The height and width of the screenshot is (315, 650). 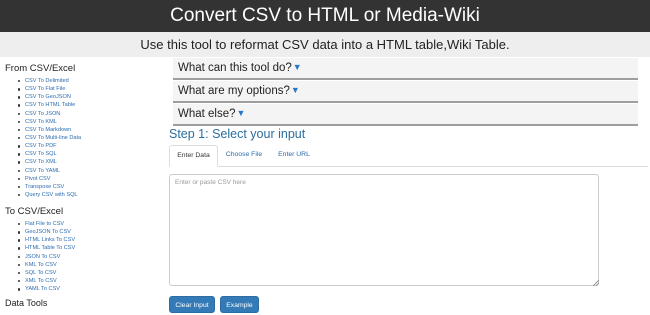 I want to click on tab-enter-url: Enter URL, so click(x=294, y=155).